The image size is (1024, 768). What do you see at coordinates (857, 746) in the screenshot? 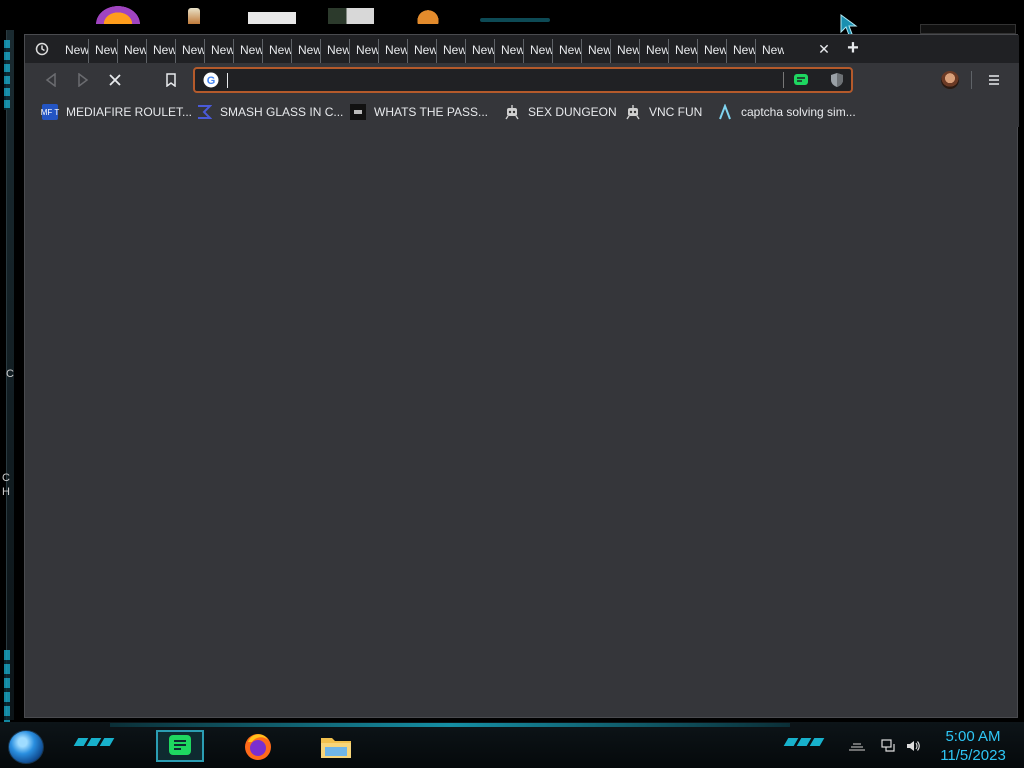
I see `tray-overflow-icon` at bounding box center [857, 746].